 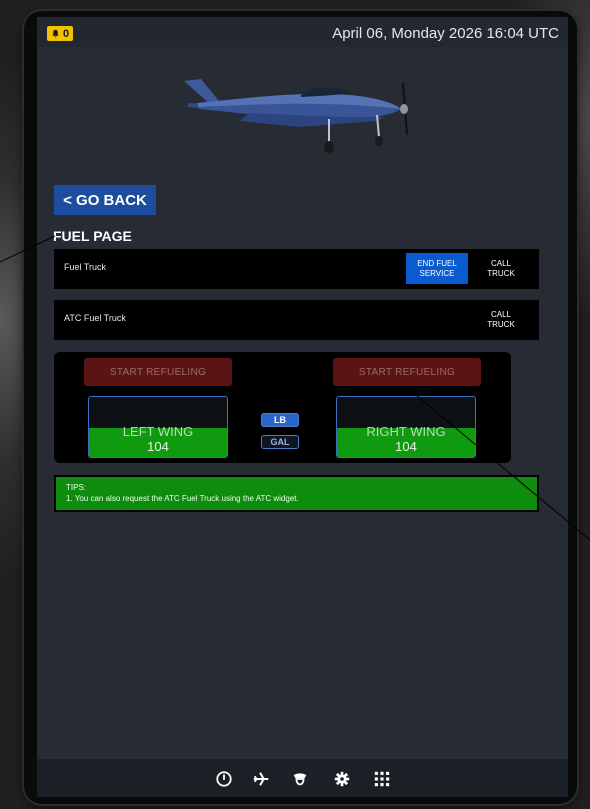 What do you see at coordinates (66, 33) in the screenshot?
I see `notification-count: 0` at bounding box center [66, 33].